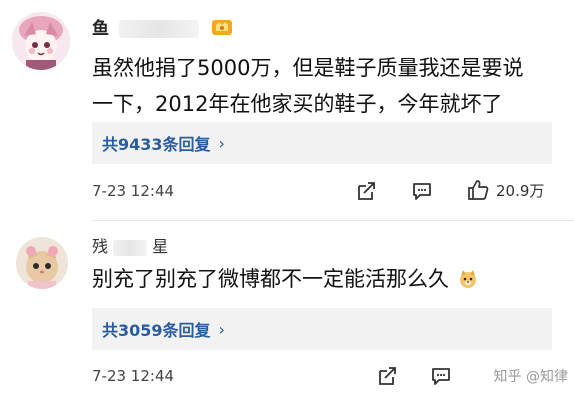  I want to click on username: 星, so click(160, 246).